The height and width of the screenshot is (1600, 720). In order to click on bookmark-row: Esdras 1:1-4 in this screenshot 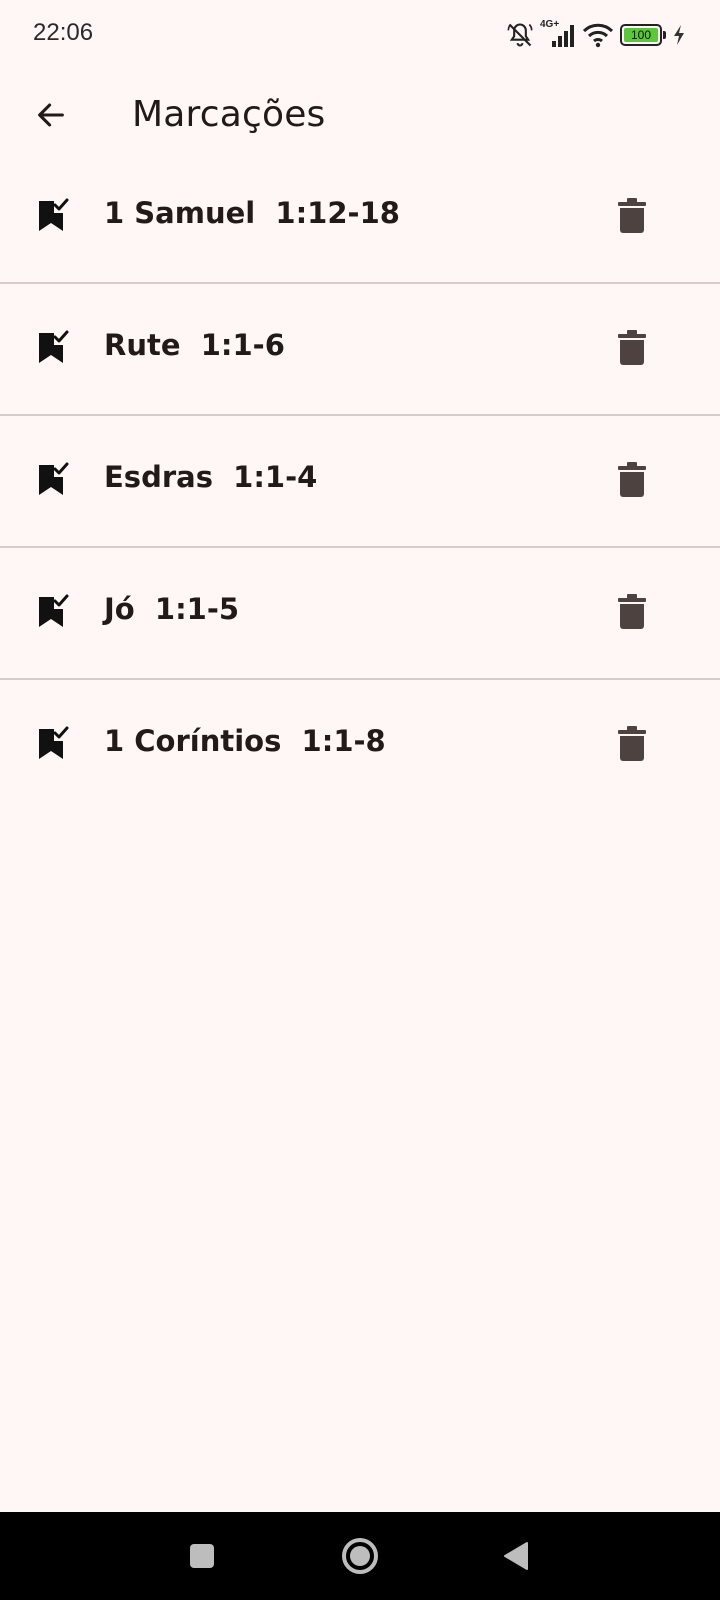, I will do `click(360, 482)`.